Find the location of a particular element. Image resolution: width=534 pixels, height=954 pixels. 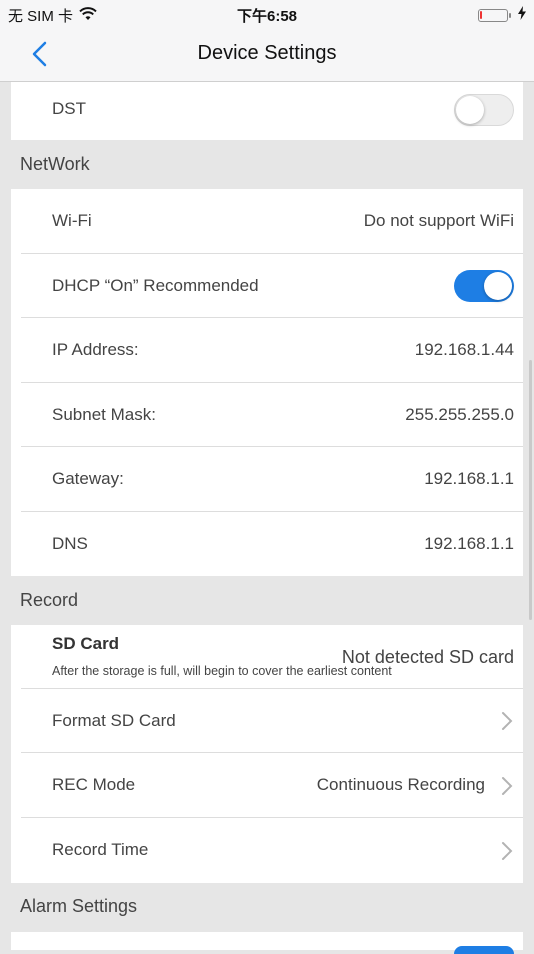

gateway-row: Gateway: 192.168.1.1 is located at coordinates (267, 479).